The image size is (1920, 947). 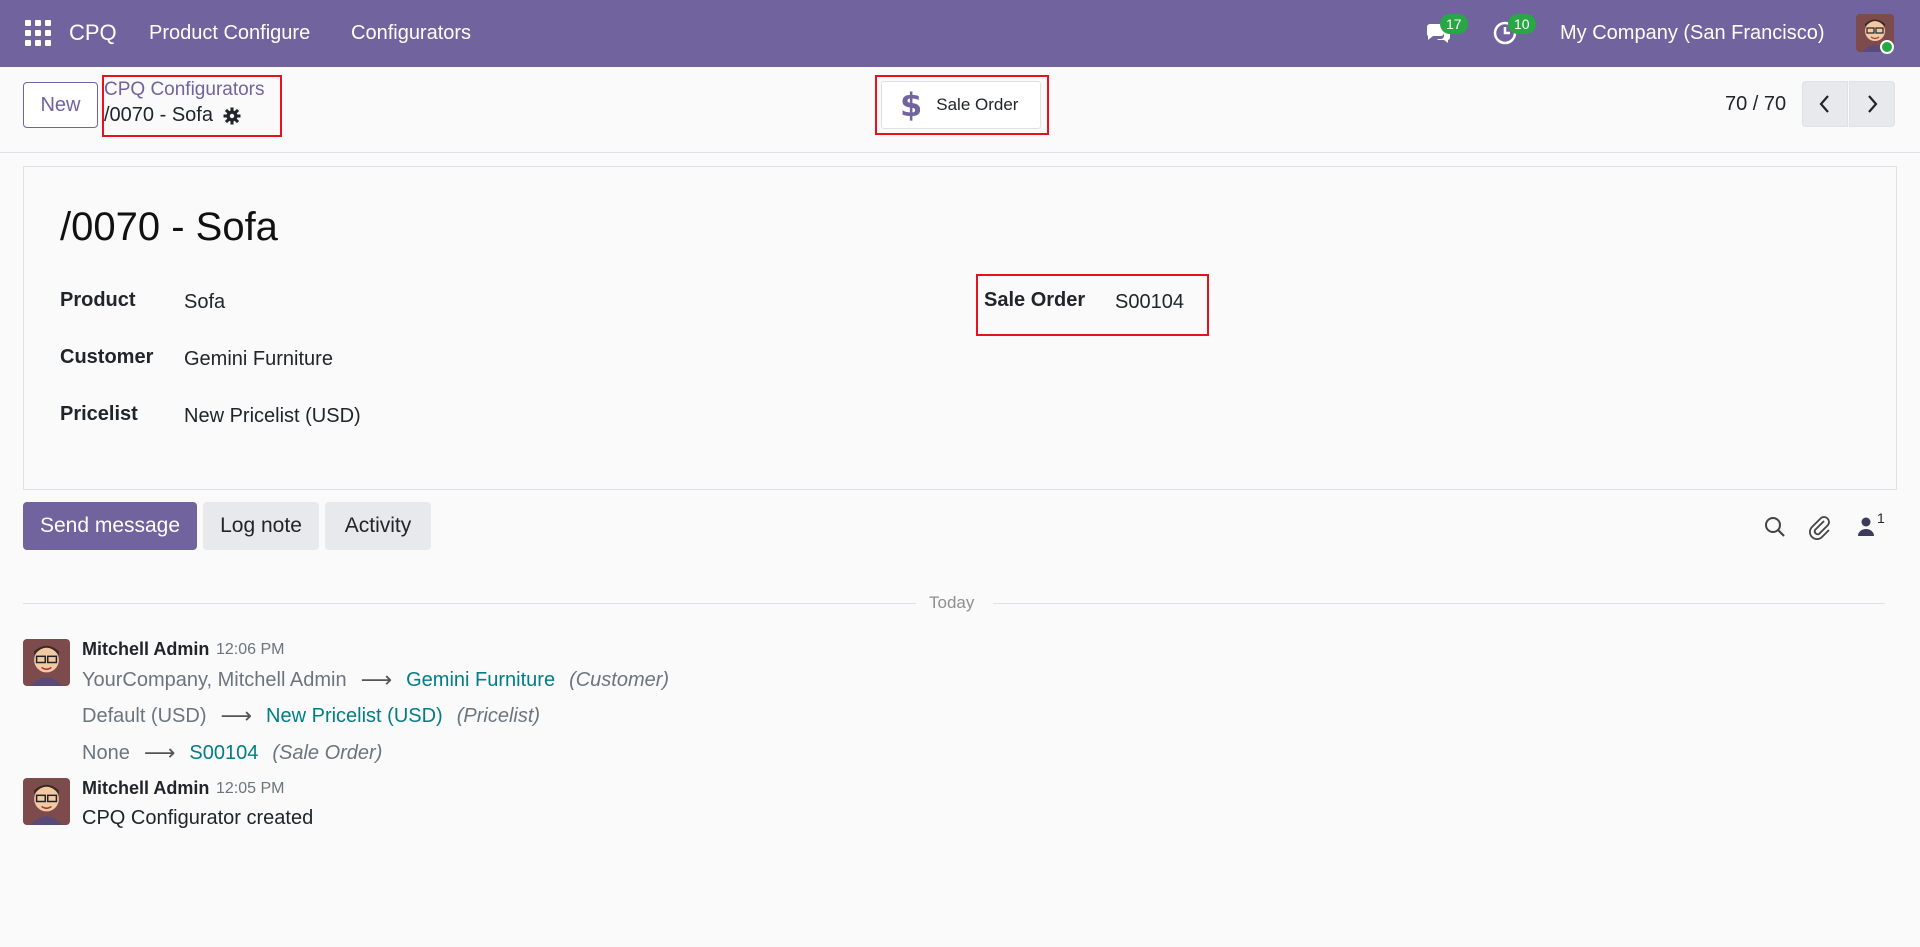 I want to click on customer-label: Customer, so click(x=107, y=357).